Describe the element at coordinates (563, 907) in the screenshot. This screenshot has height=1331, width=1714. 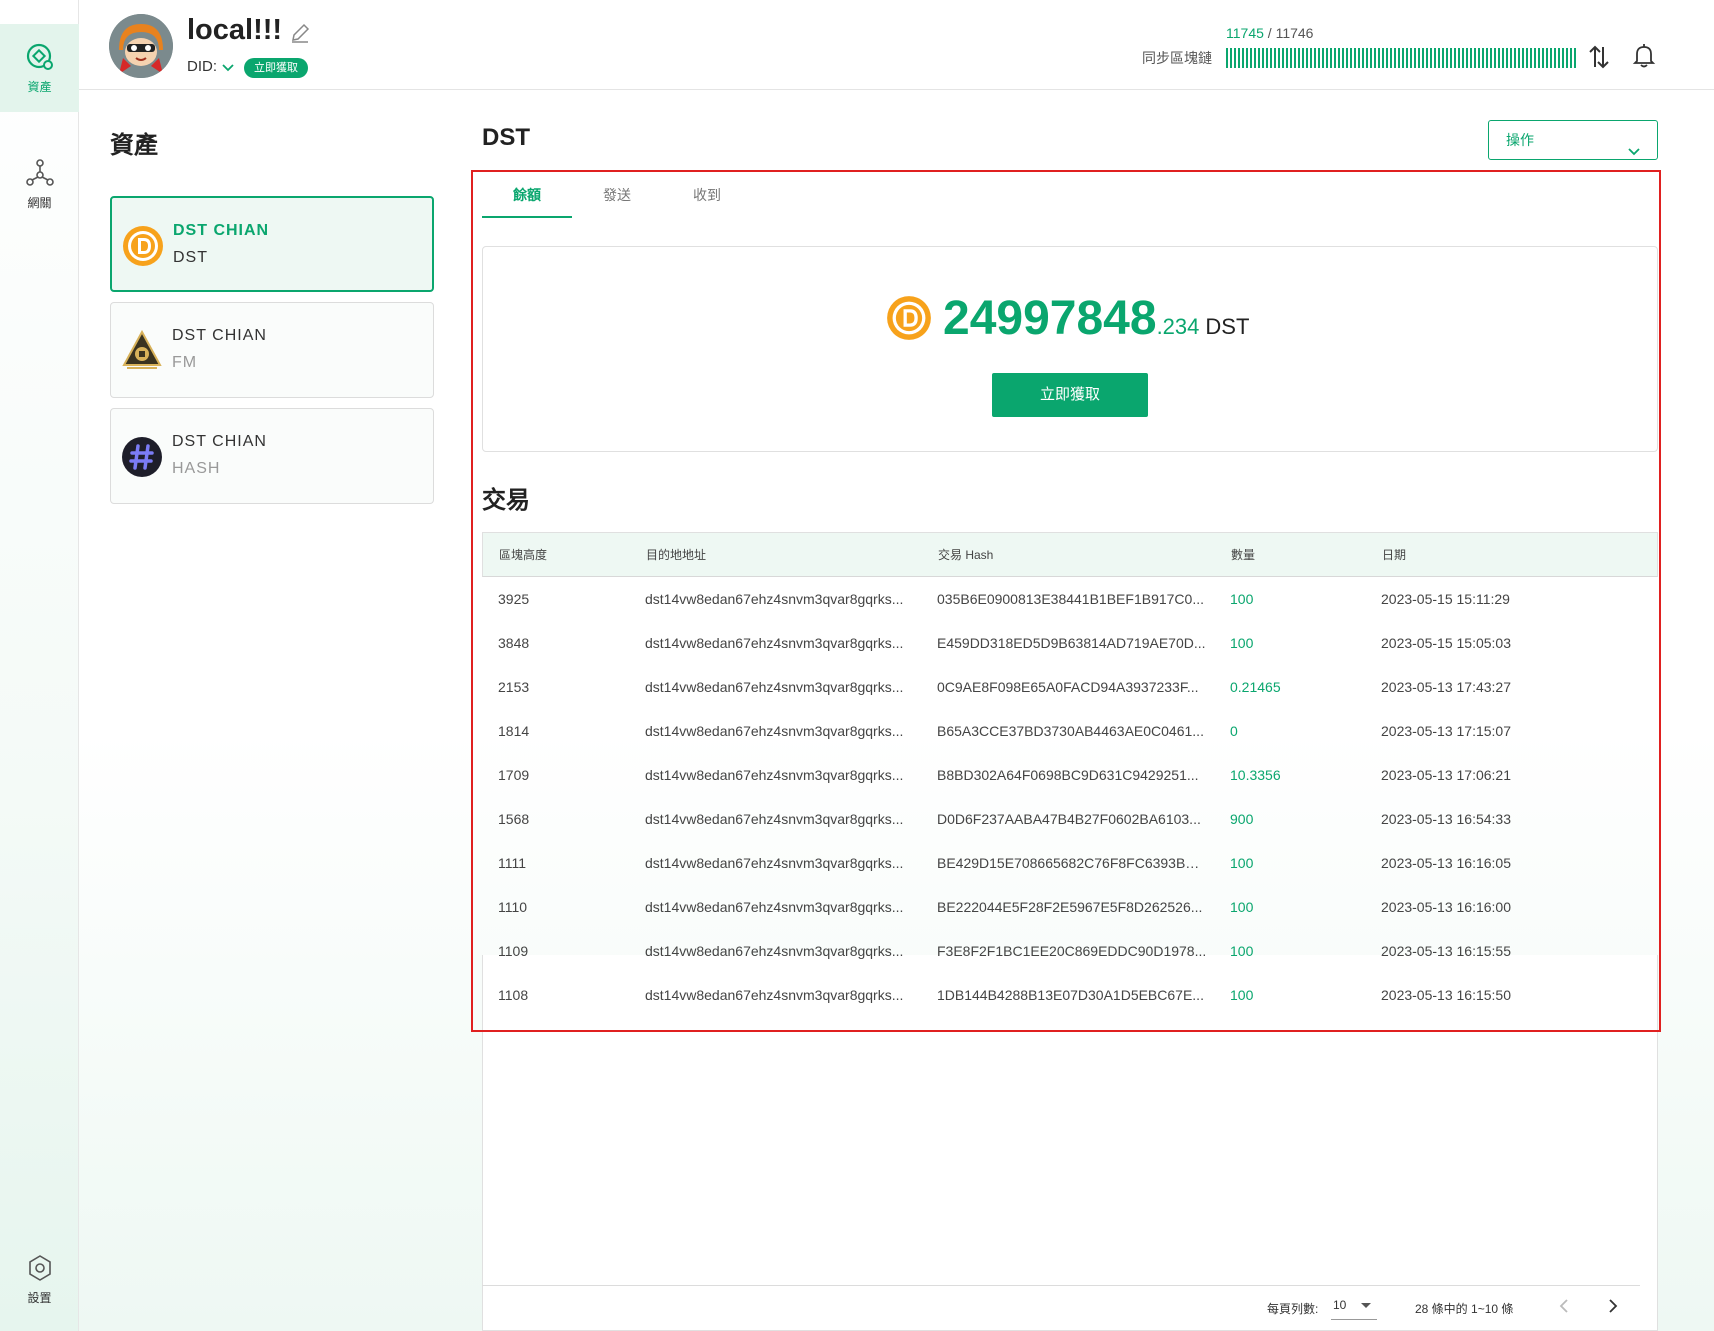
I see `cell-block-height: 1110` at that location.